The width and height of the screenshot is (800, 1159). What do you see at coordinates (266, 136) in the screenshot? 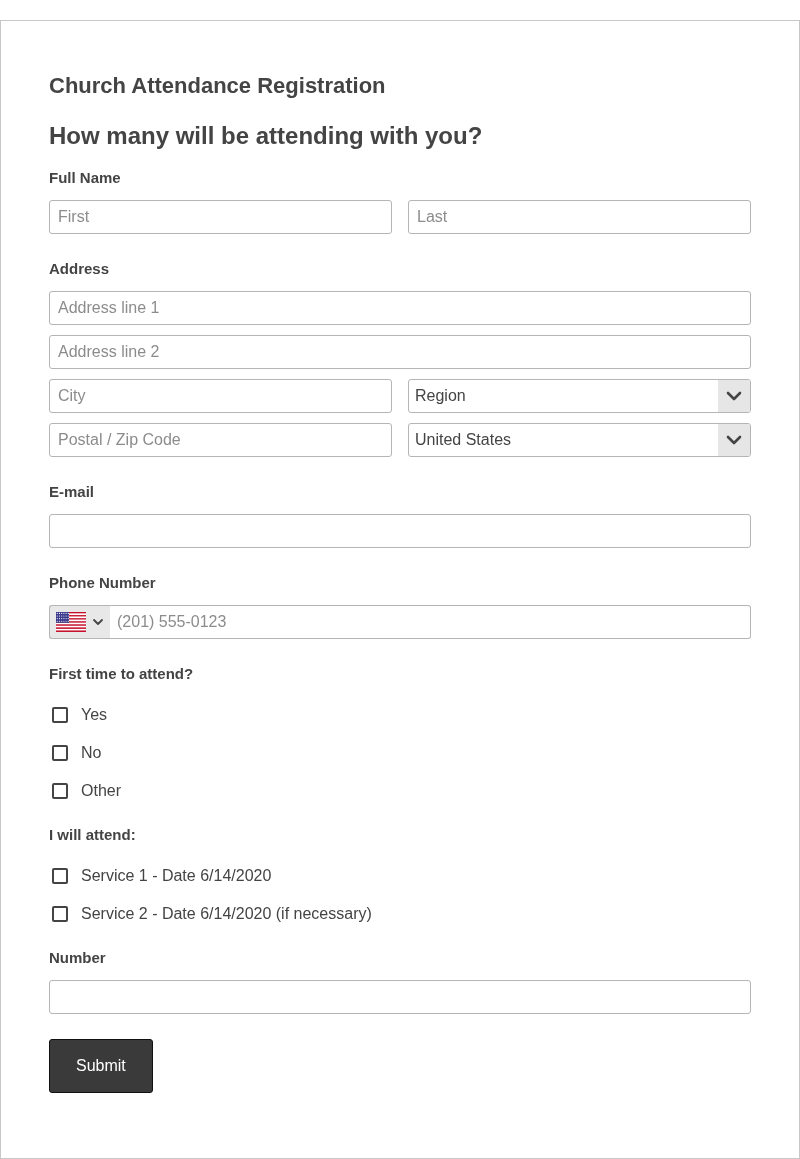
I see `form-heading: How many will be attending with you?` at bounding box center [266, 136].